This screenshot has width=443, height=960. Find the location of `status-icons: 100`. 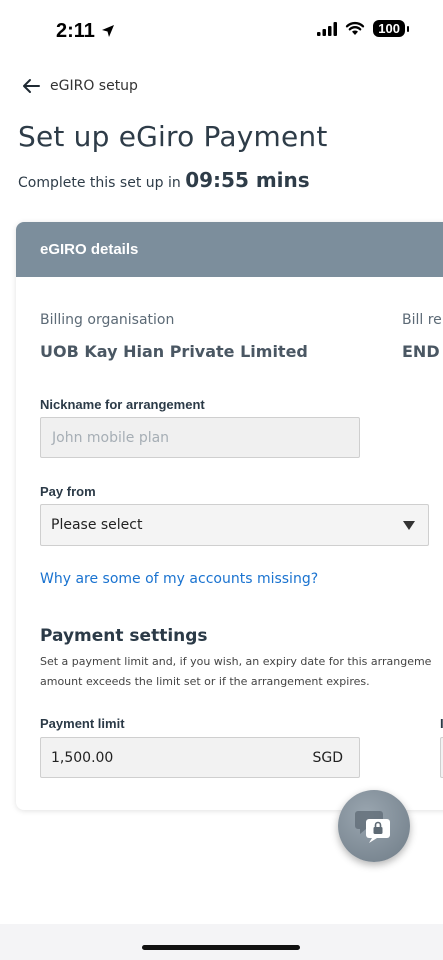

status-icons: 100 is located at coordinates (363, 28).